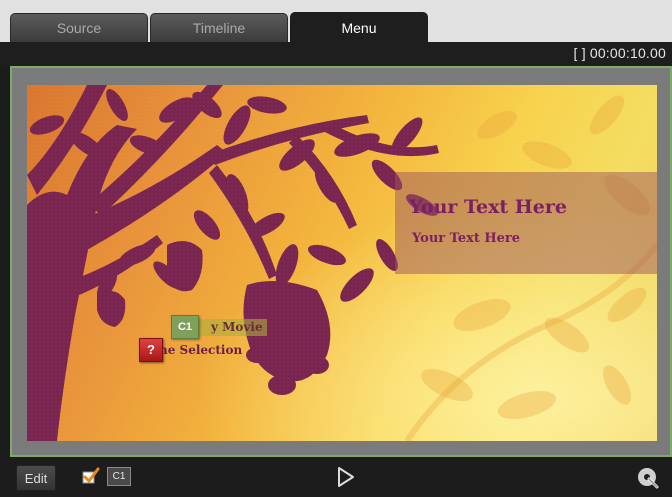  What do you see at coordinates (336, 54) in the screenshot?
I see `preview-header: [ ] 00:00:10.00` at bounding box center [336, 54].